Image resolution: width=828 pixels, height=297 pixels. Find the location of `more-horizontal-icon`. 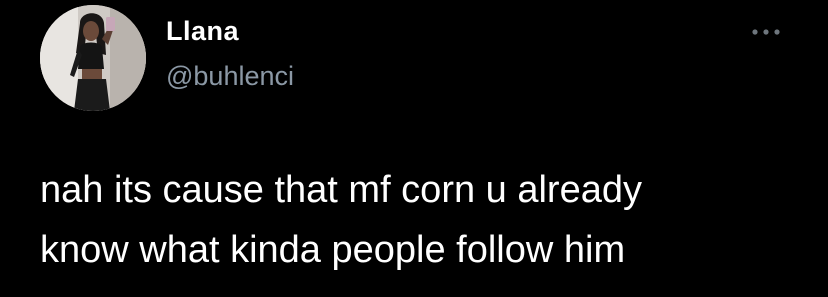

more-horizontal-icon is located at coordinates (766, 32).